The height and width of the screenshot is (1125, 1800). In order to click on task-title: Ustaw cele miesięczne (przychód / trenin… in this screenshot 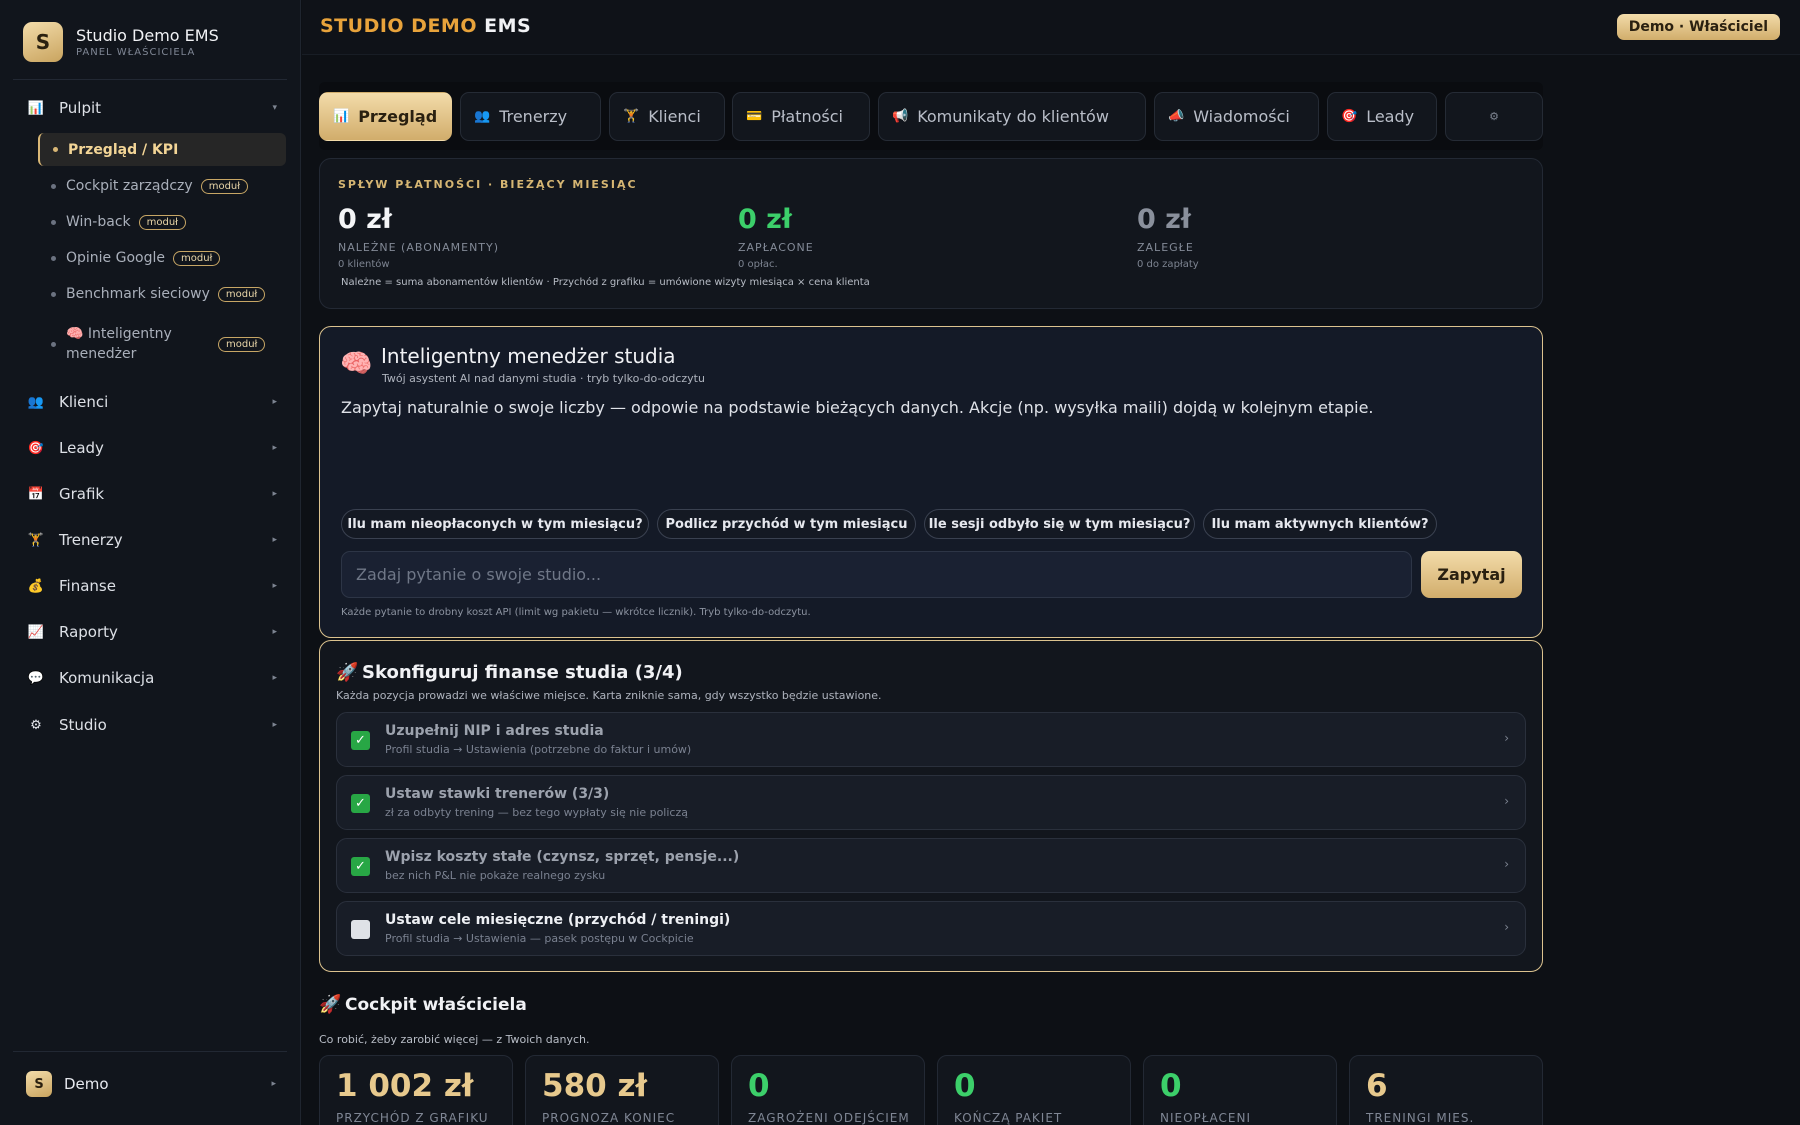, I will do `click(558, 920)`.